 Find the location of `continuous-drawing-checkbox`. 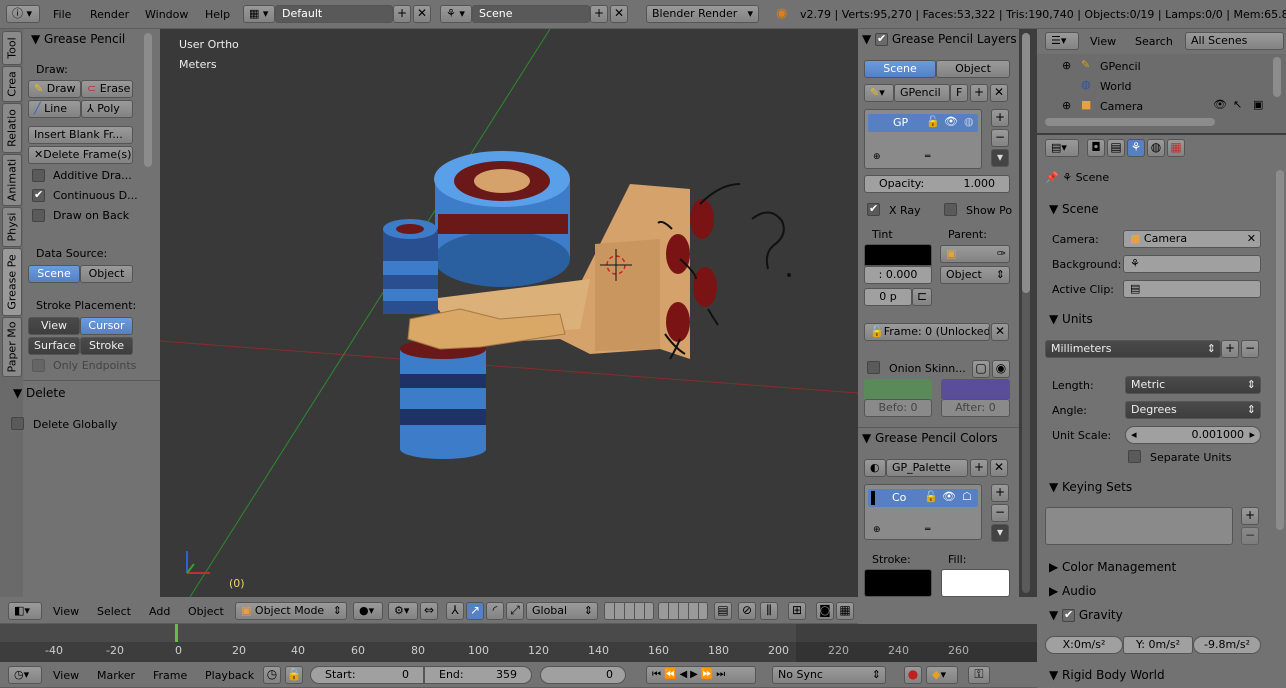

continuous-drawing-checkbox is located at coordinates (38, 195).